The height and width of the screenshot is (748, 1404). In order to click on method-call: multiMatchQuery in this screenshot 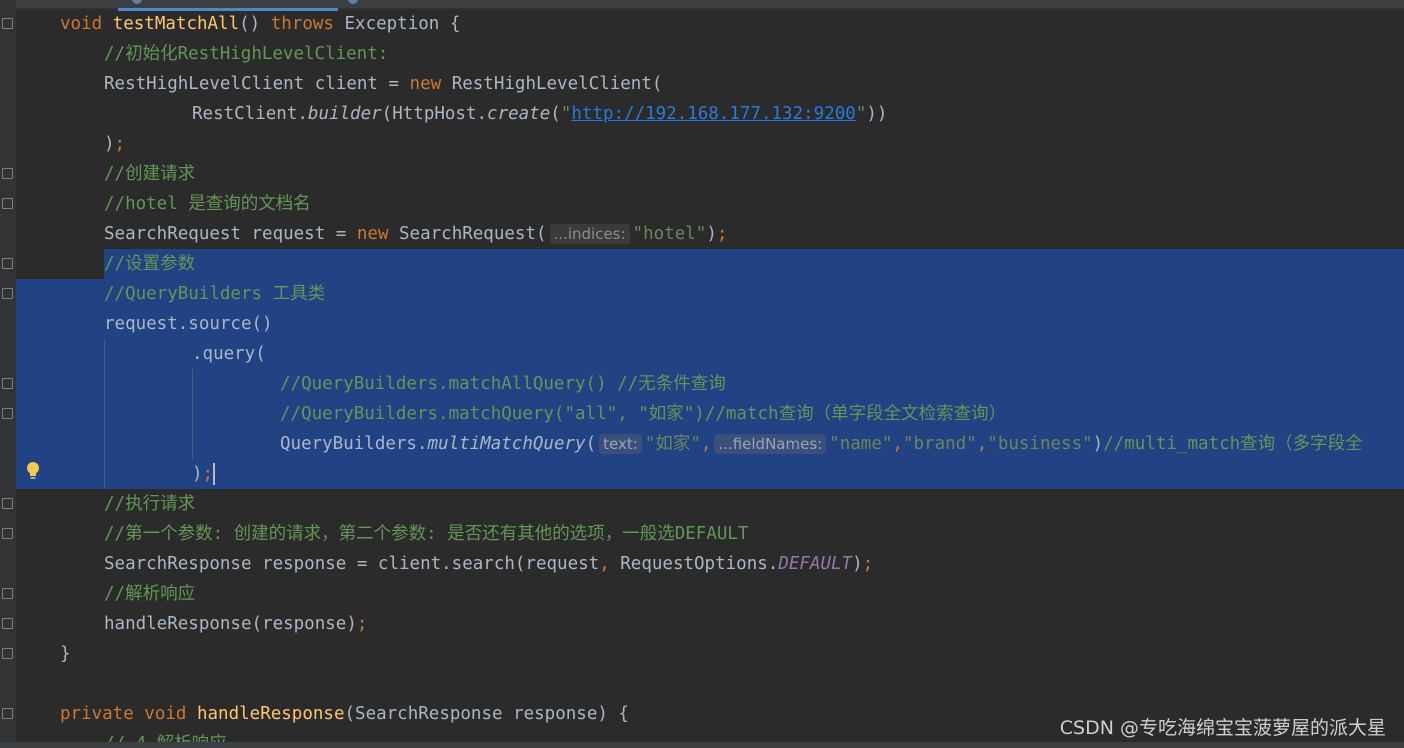, I will do `click(506, 444)`.